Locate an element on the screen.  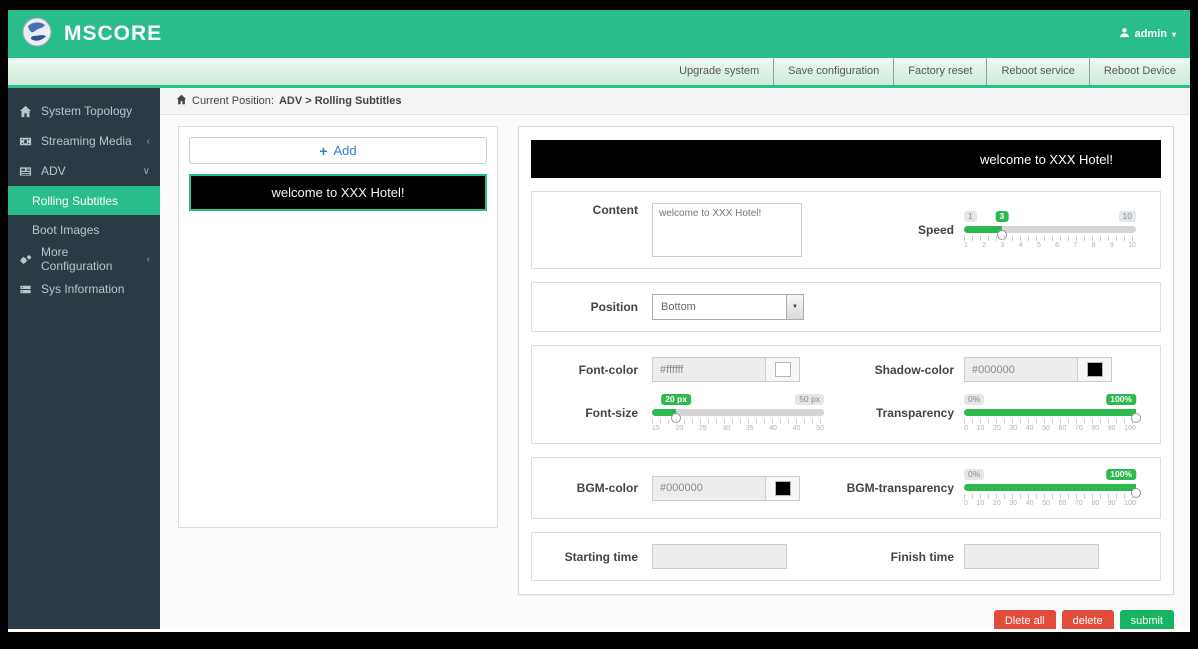
add-button-label: Add is located at coordinates (345, 150).